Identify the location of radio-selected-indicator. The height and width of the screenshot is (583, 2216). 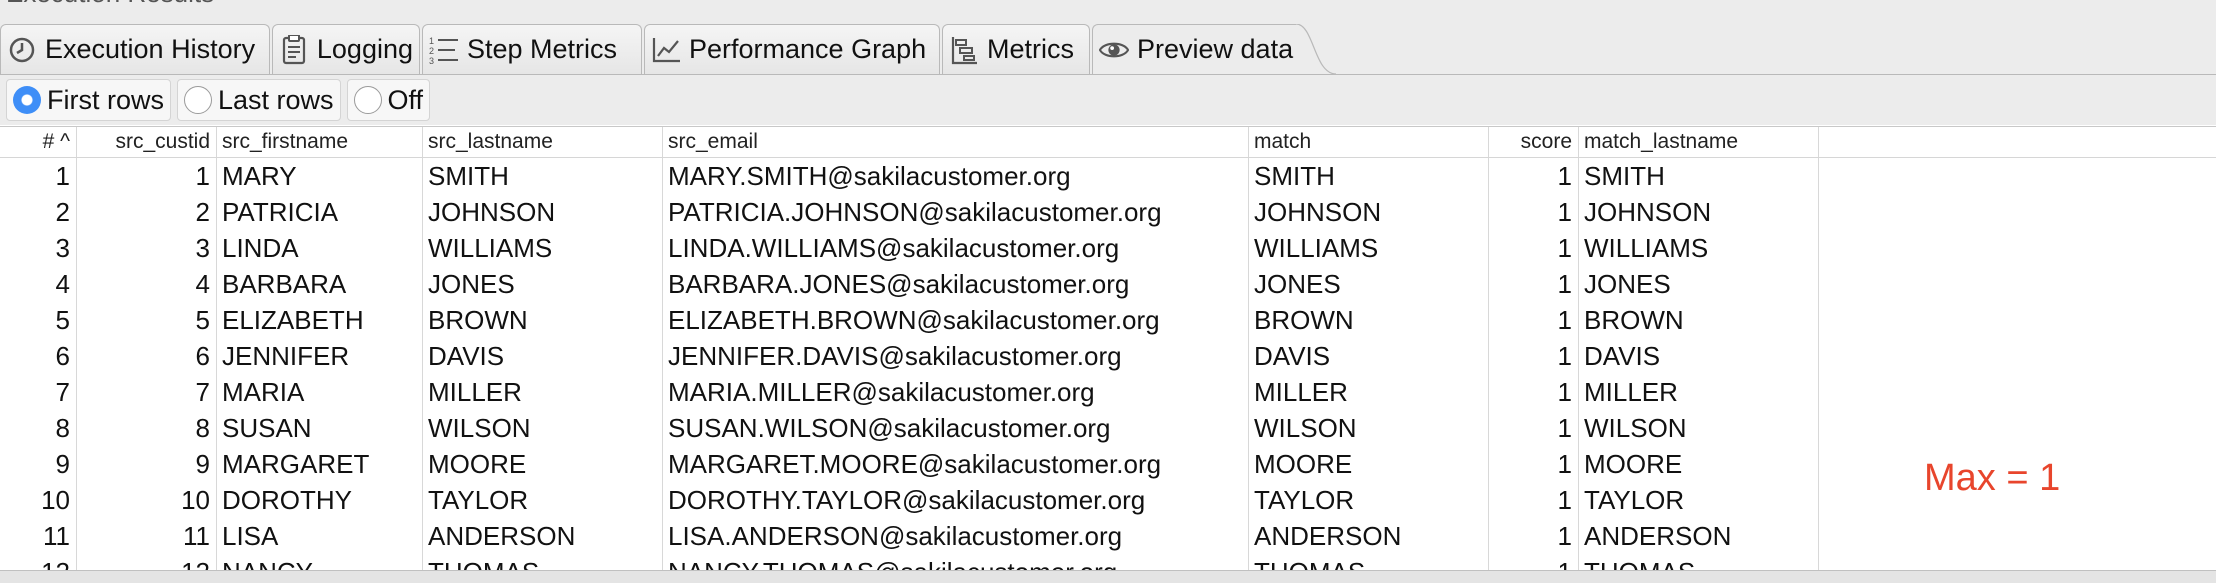
(27, 100).